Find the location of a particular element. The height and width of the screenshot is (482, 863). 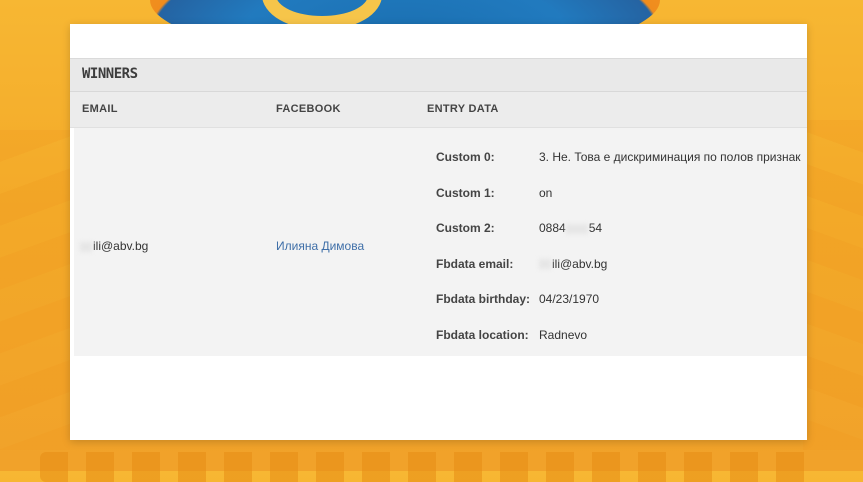

background-pattern-right is located at coordinates (833, 285).